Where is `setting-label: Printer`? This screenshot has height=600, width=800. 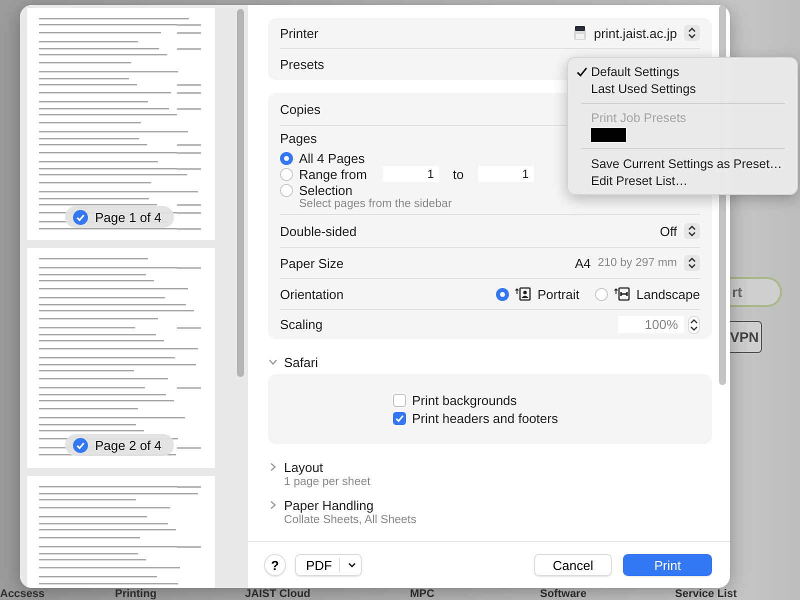
setting-label: Printer is located at coordinates (299, 33).